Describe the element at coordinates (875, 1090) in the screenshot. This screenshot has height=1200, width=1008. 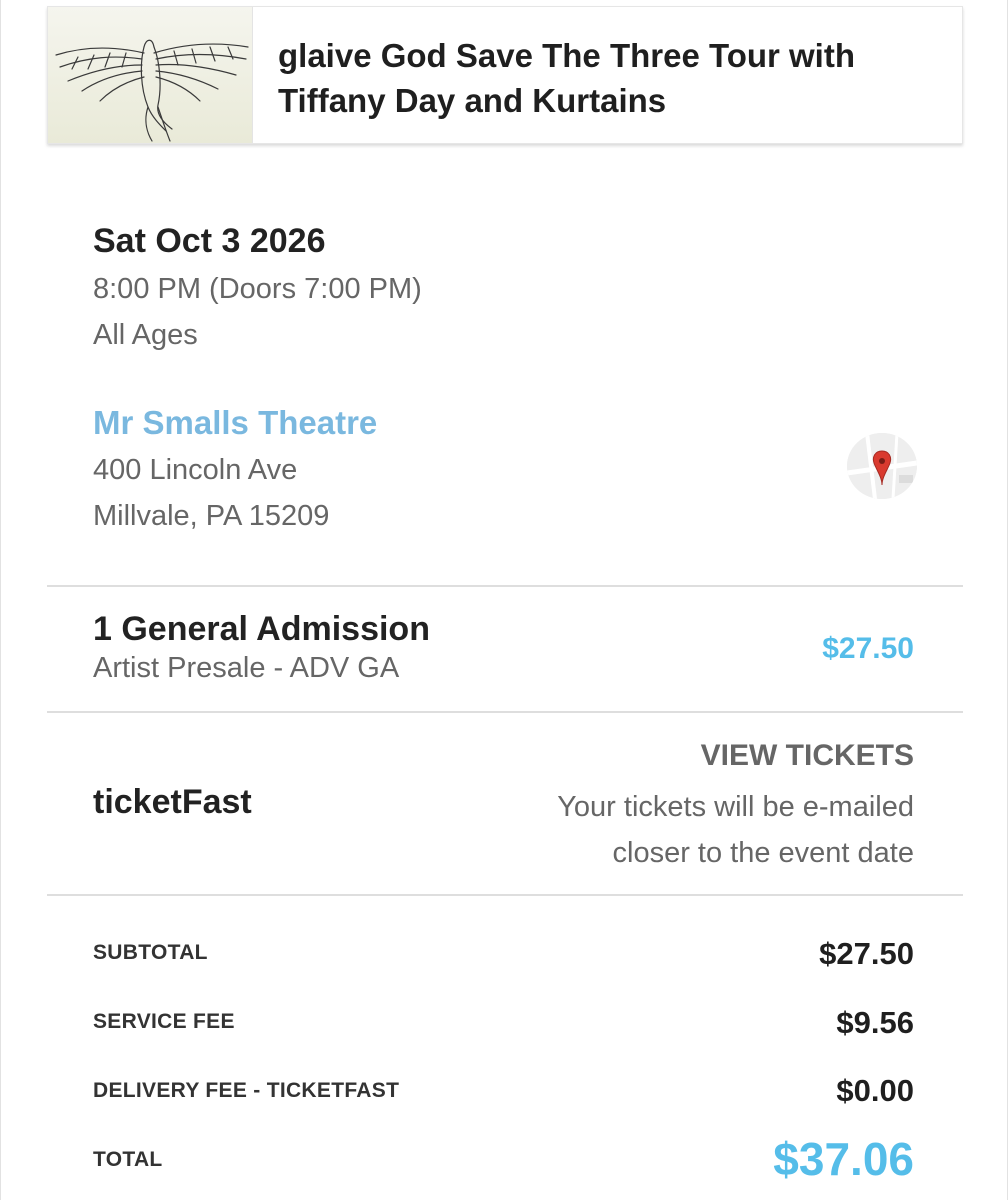
I see `delivery-fee-value: $0.00` at that location.